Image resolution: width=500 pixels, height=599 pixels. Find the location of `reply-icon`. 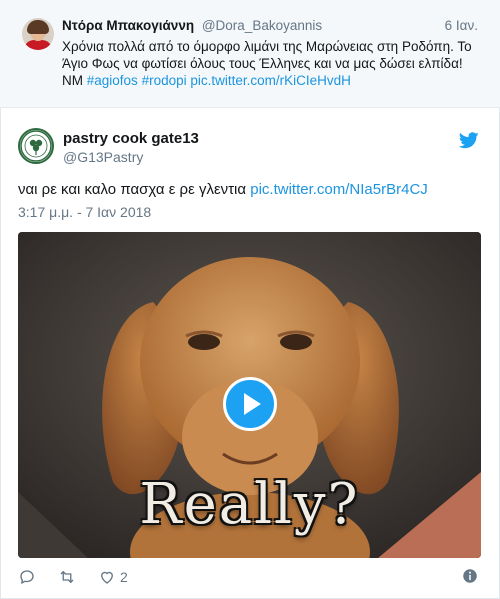

reply-icon is located at coordinates (27, 577).